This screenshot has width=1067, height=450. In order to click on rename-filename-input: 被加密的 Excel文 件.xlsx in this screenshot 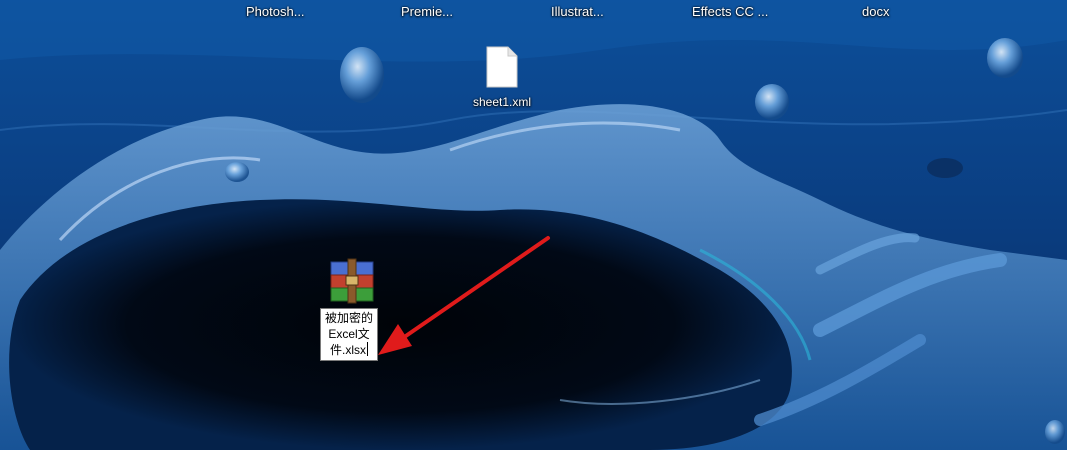, I will do `click(349, 334)`.